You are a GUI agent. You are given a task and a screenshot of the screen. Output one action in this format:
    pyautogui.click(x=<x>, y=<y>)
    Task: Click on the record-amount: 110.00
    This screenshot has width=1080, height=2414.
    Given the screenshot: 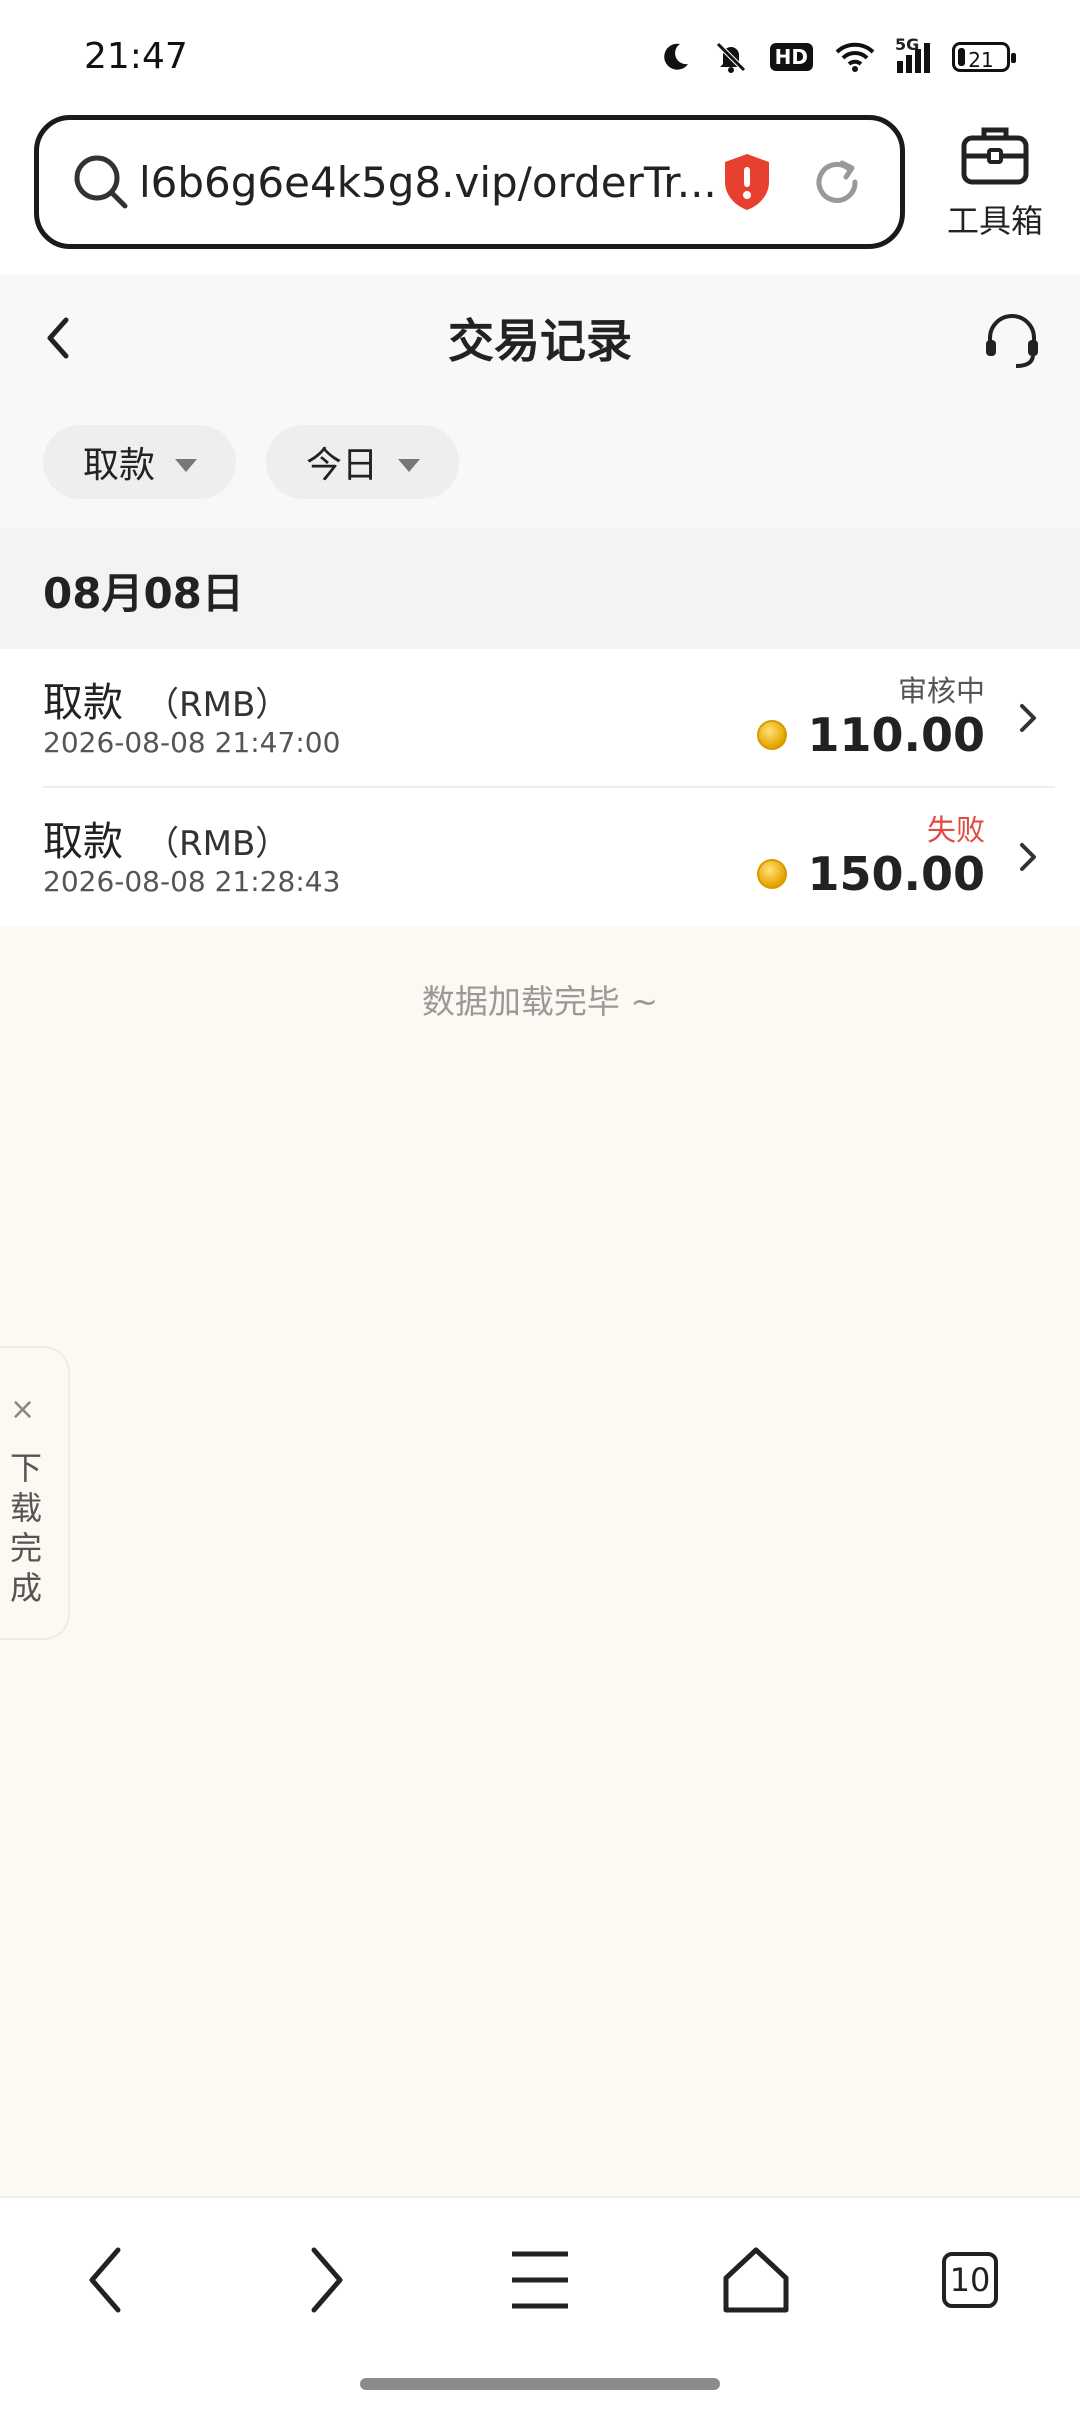 What is the action you would take?
    pyautogui.click(x=871, y=735)
    